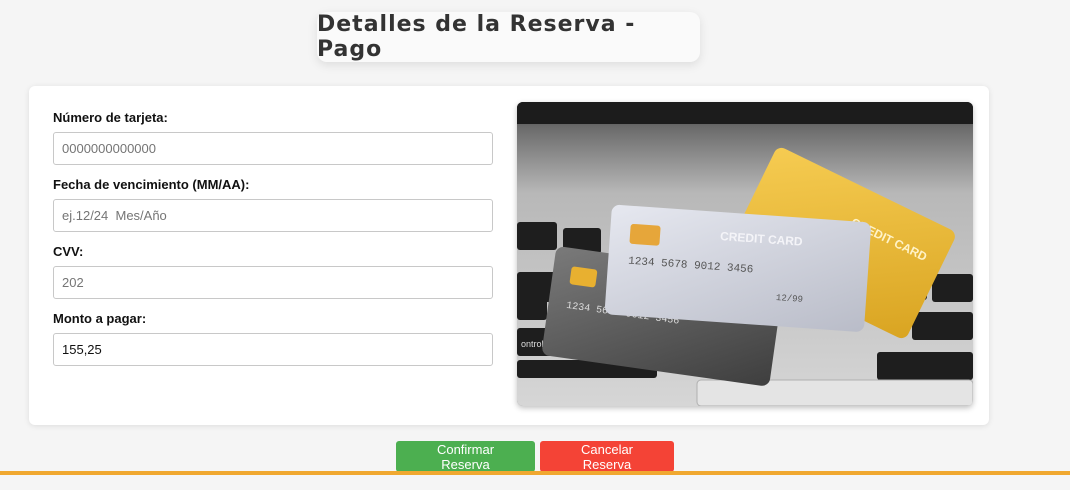 The height and width of the screenshot is (490, 1070). Describe the element at coordinates (607, 456) in the screenshot. I see `cancel-reservation-button: Cancelar Reserva` at that location.